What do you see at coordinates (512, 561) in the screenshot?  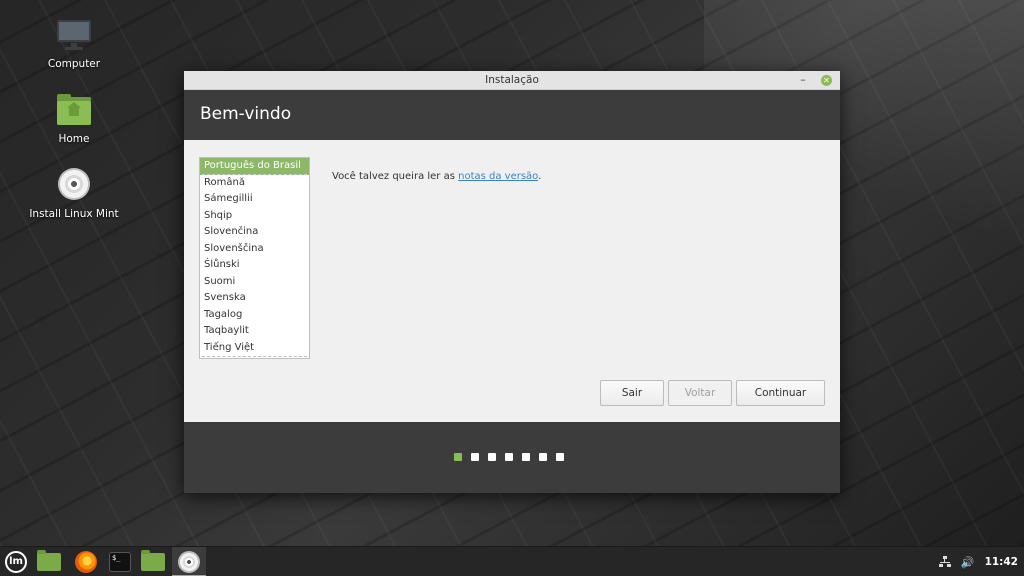 I see `taskbar-panel: lm $_ 🔊 11:42` at bounding box center [512, 561].